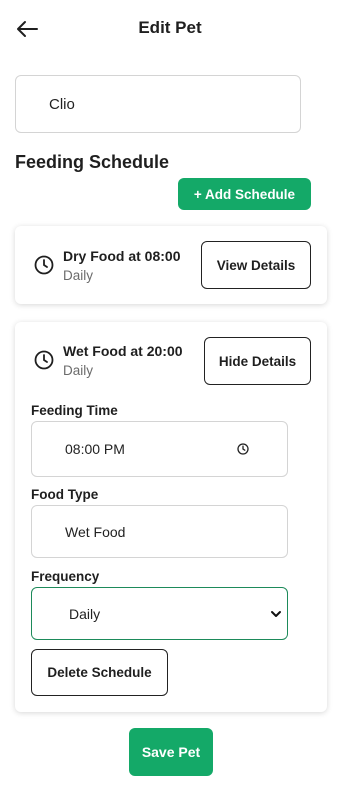 This screenshot has width=340, height=804. I want to click on header: Edit Pet, so click(170, 29).